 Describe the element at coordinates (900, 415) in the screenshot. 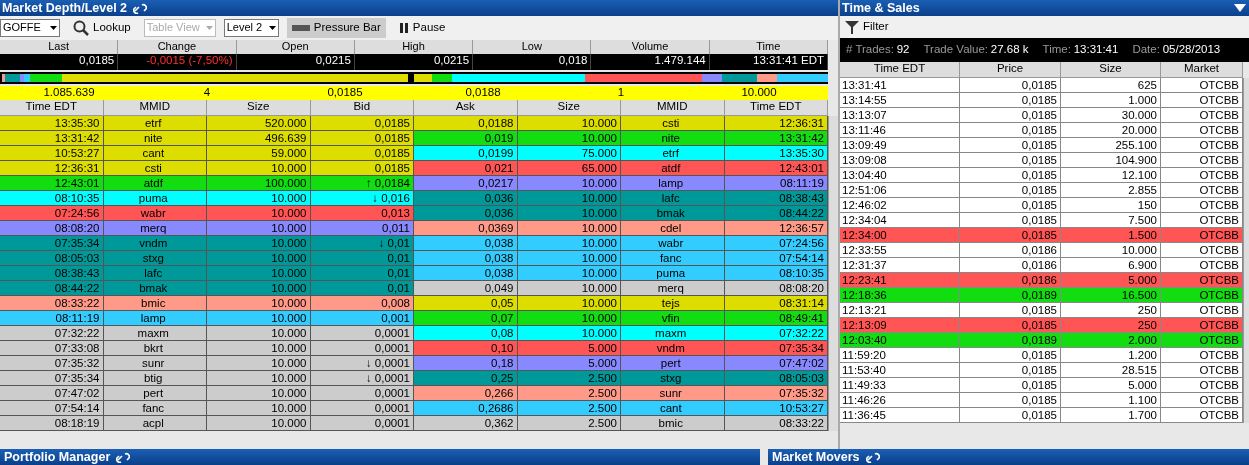

I see `table-cell: 11:36:45` at that location.